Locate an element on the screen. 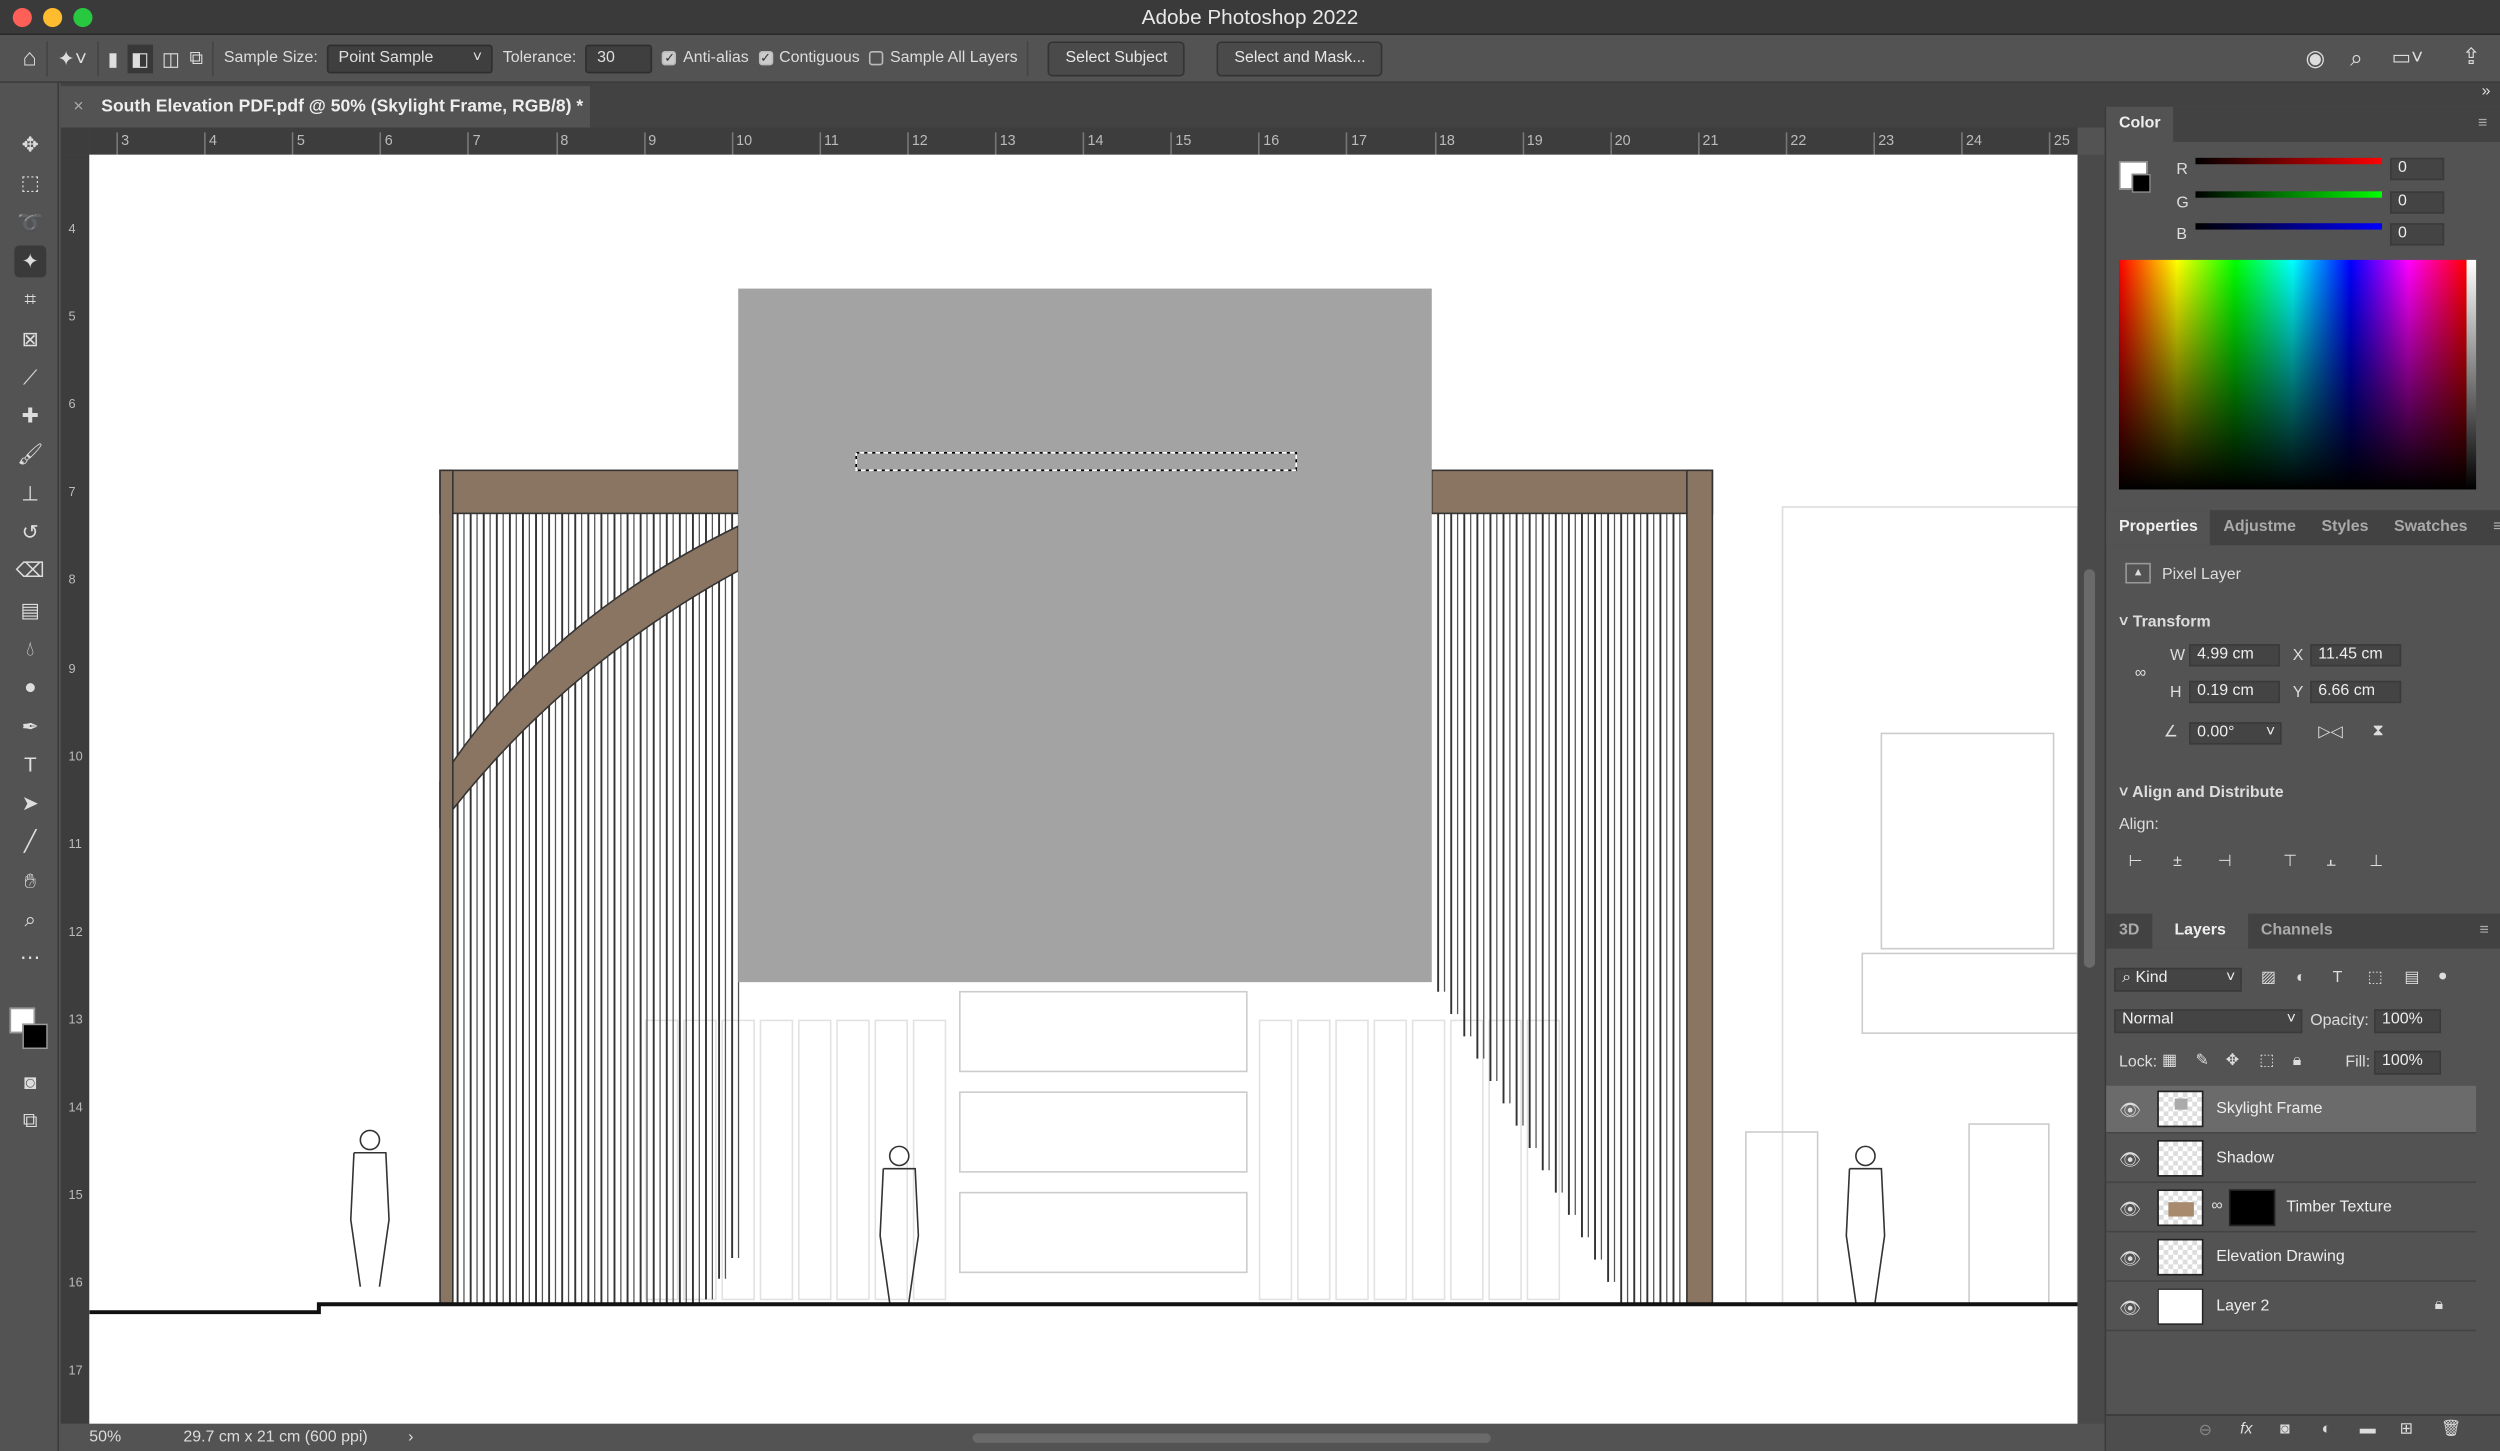 The width and height of the screenshot is (2500, 1451). color-spectrum is located at coordinates (2292, 374).